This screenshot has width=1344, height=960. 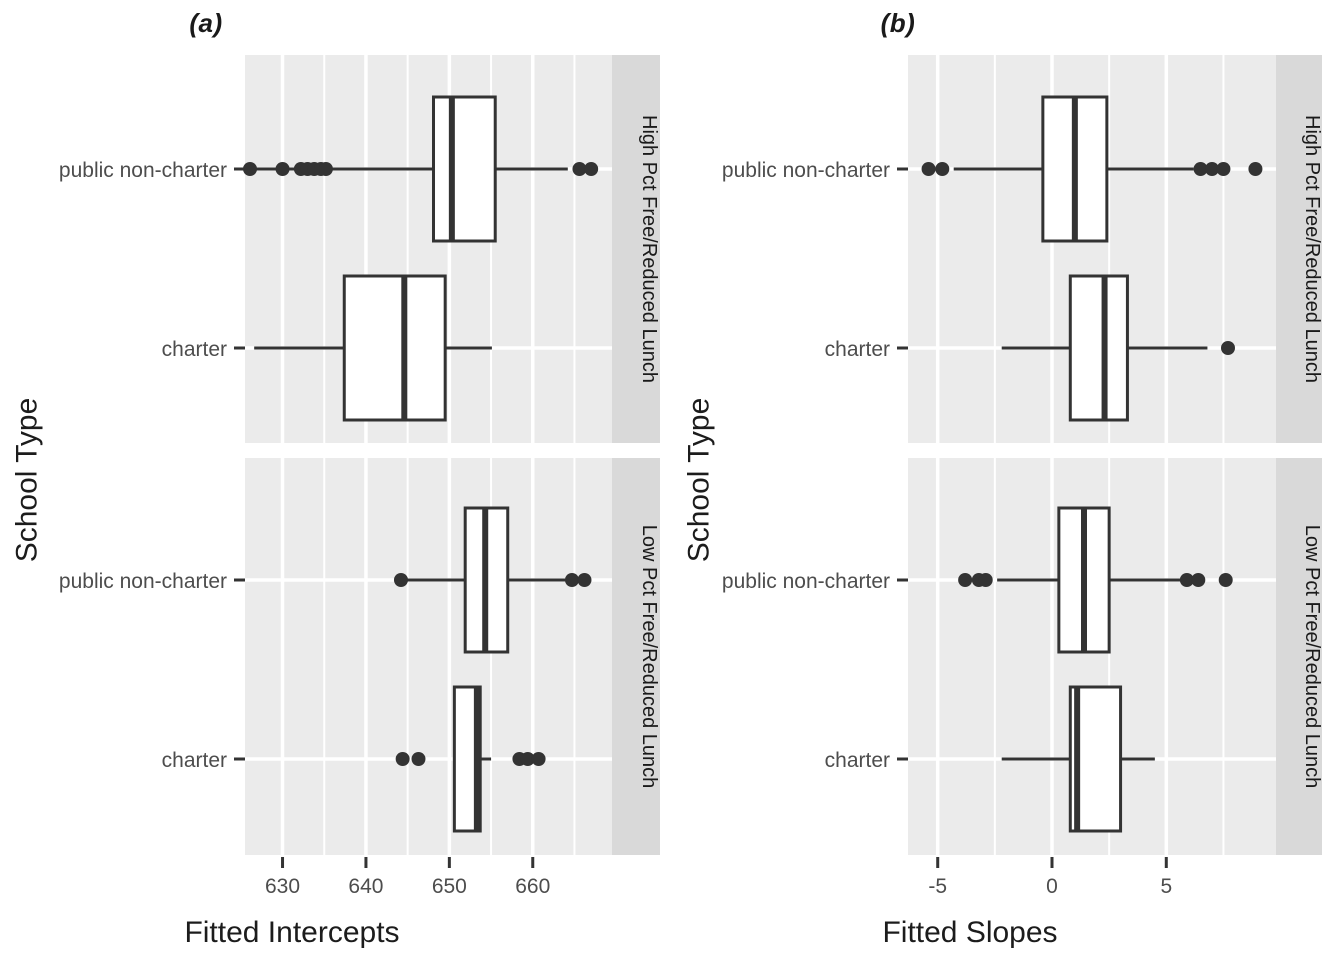 I want to click on x-axis-tick-label: 630, so click(x=282, y=886).